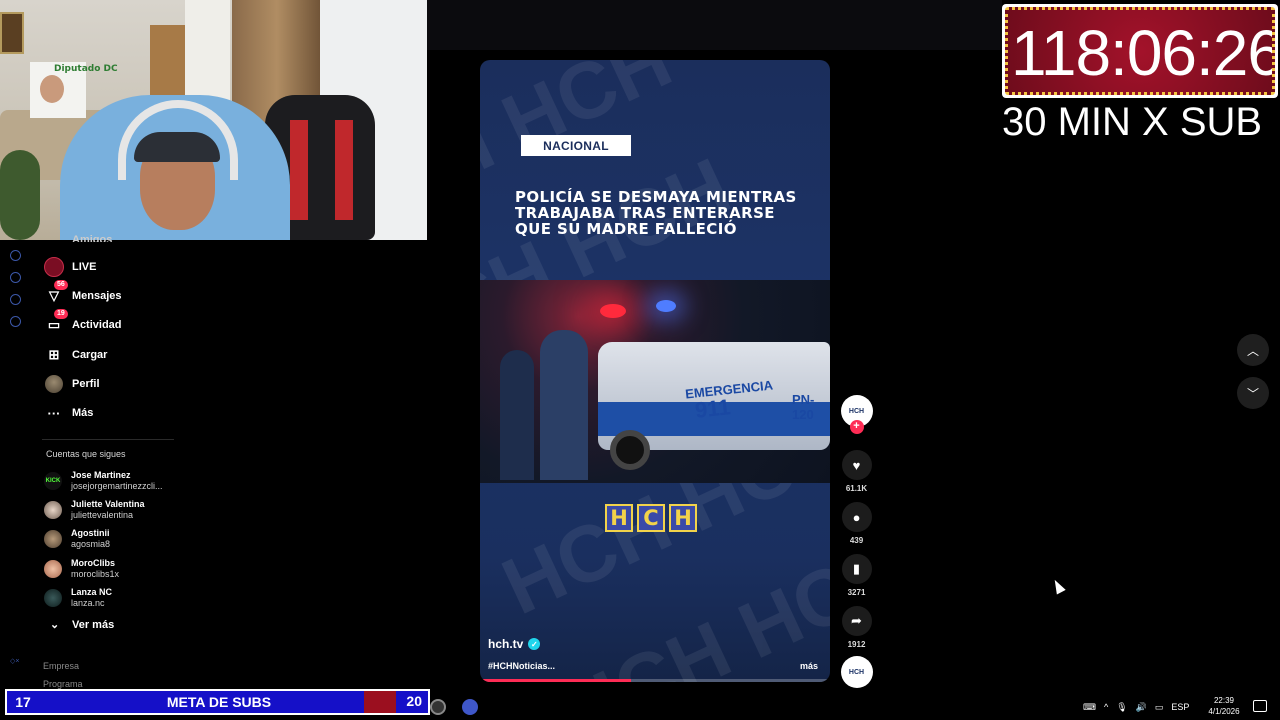 The height and width of the screenshot is (720, 1280). I want to click on network-icon: ▭, so click(1159, 707).